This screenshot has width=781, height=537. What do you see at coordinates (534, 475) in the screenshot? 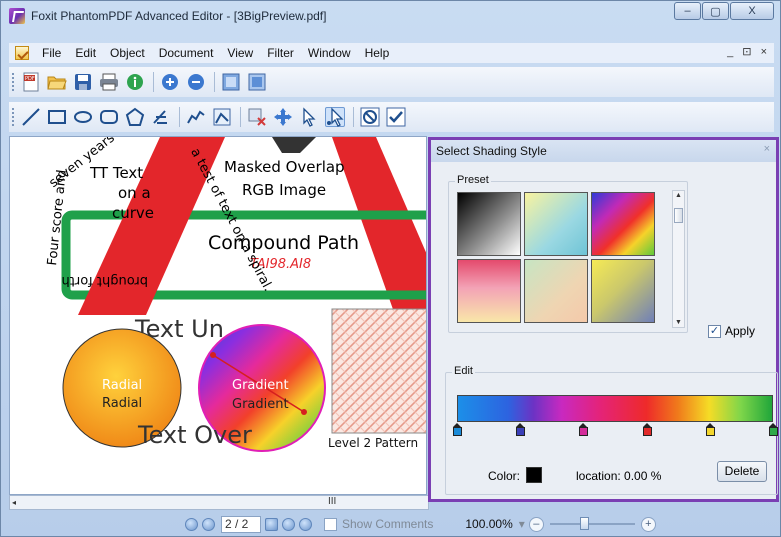
I see `color-swatch` at bounding box center [534, 475].